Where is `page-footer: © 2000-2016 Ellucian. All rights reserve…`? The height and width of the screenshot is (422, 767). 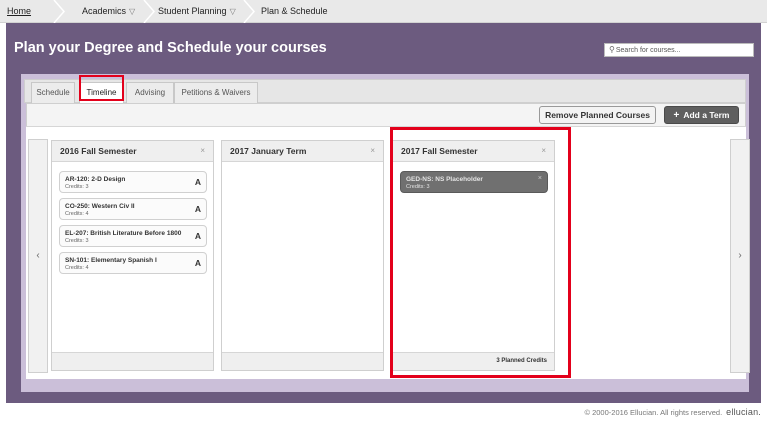 page-footer: © 2000-2016 Ellucian. All rights reserve… is located at coordinates (383, 412).